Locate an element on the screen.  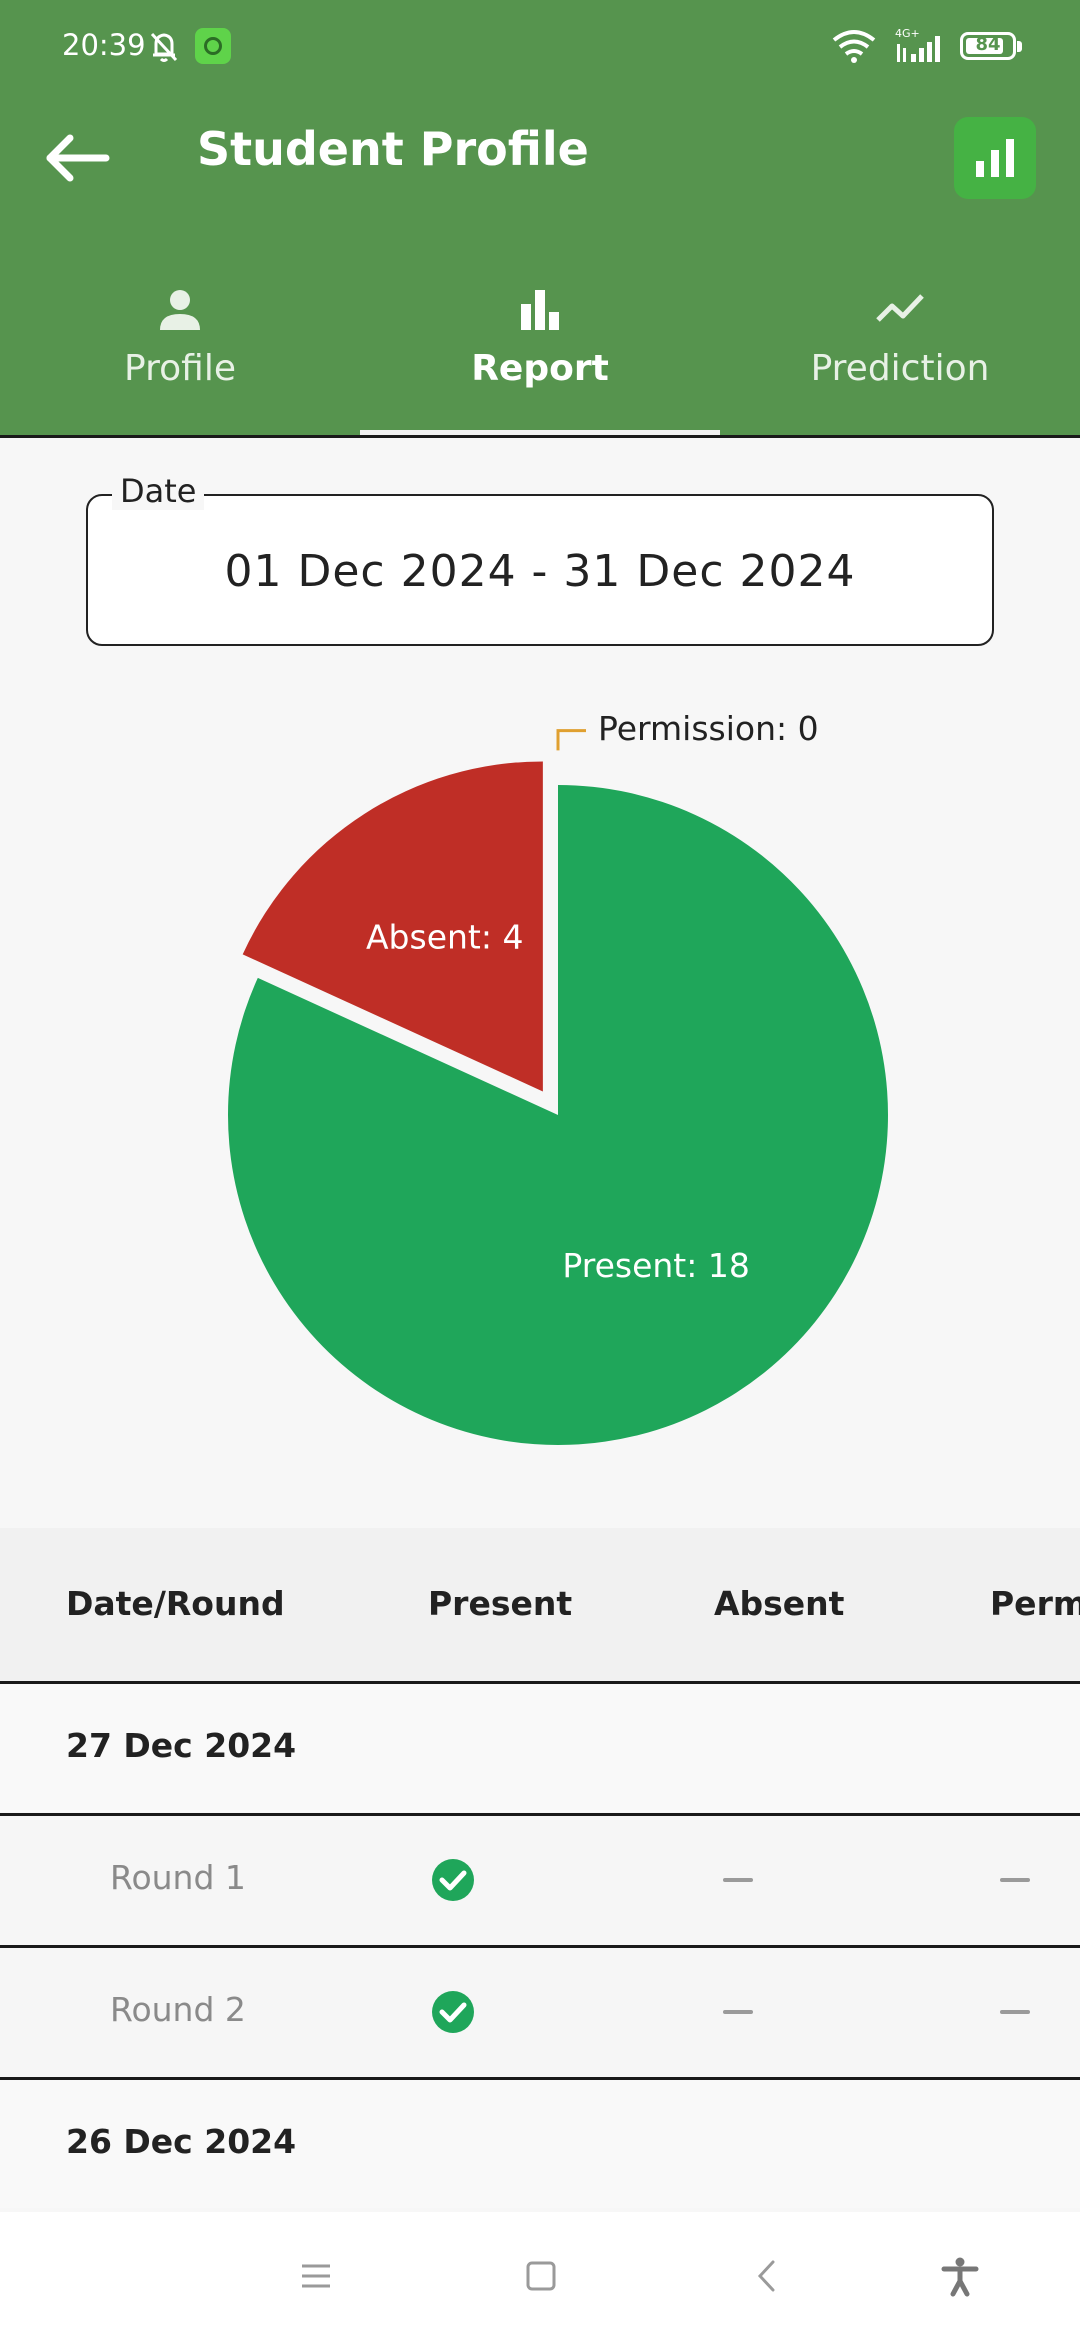
round-label: Round 1 is located at coordinates (178, 1877).